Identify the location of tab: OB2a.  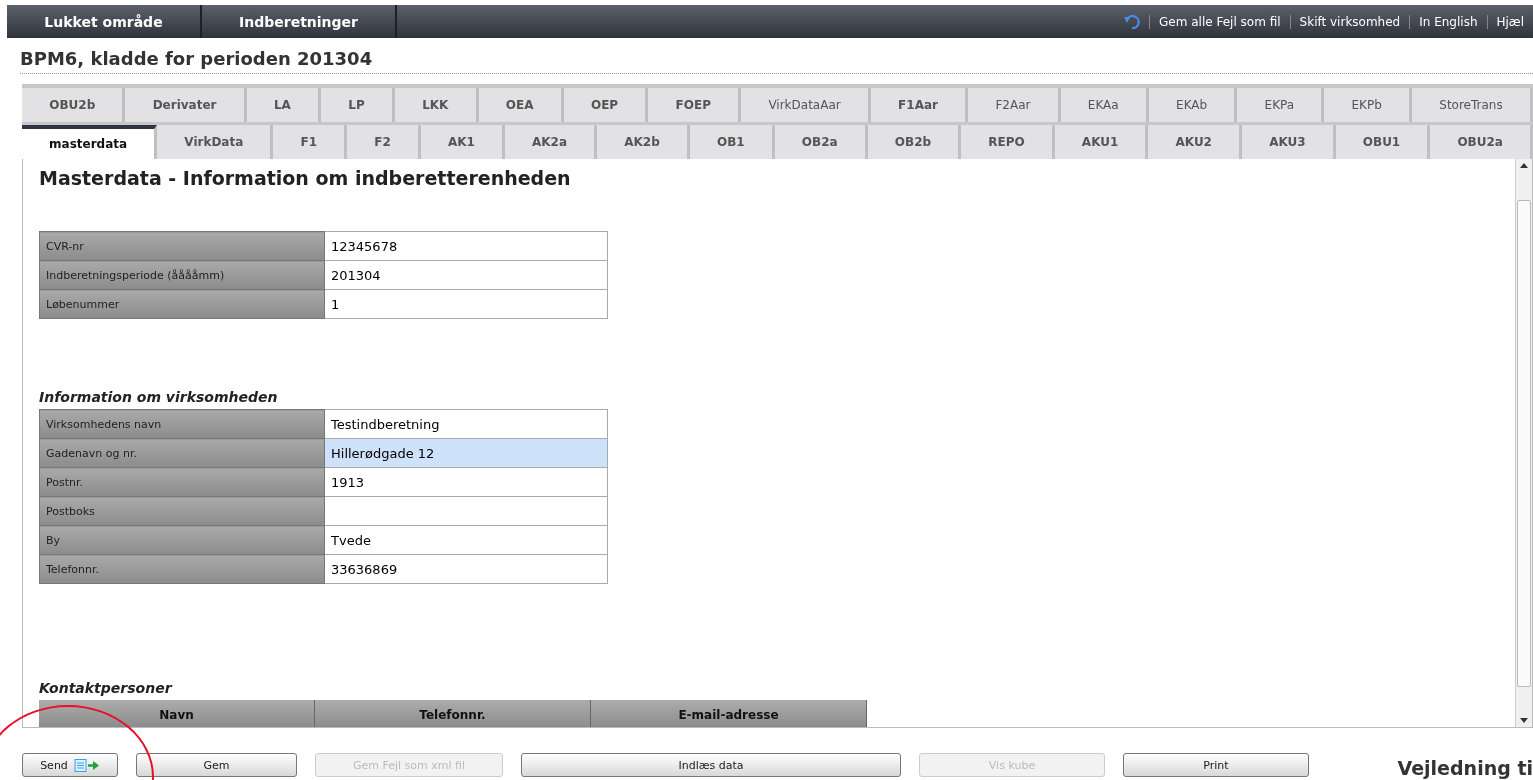
(821, 142).